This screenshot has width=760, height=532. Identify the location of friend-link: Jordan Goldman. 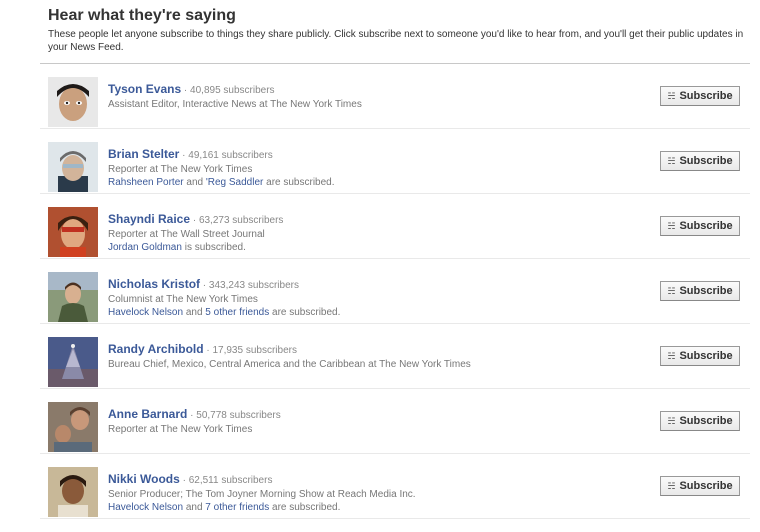
(145, 247).